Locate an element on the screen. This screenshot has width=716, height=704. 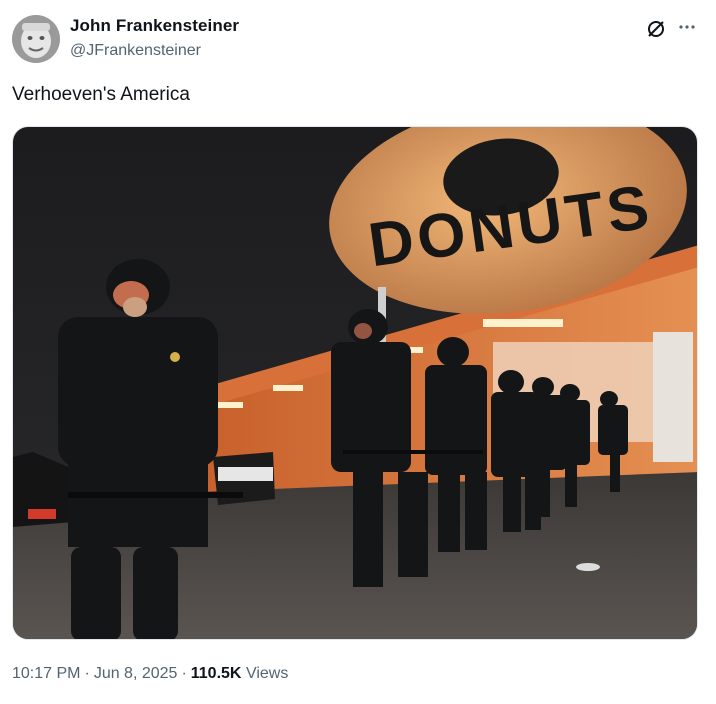
views-label: Views is located at coordinates (267, 673).